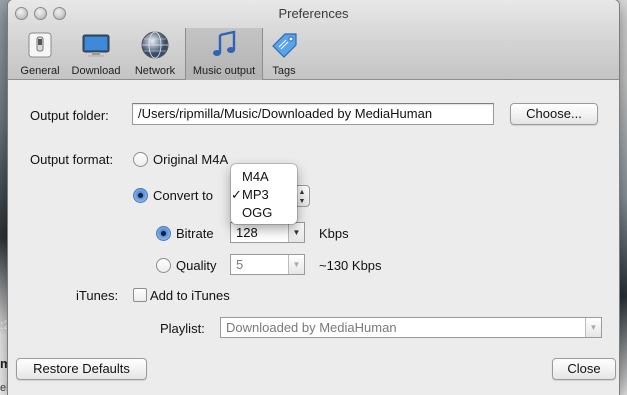  What do you see at coordinates (40, 71) in the screenshot?
I see `tab-label: General` at bounding box center [40, 71].